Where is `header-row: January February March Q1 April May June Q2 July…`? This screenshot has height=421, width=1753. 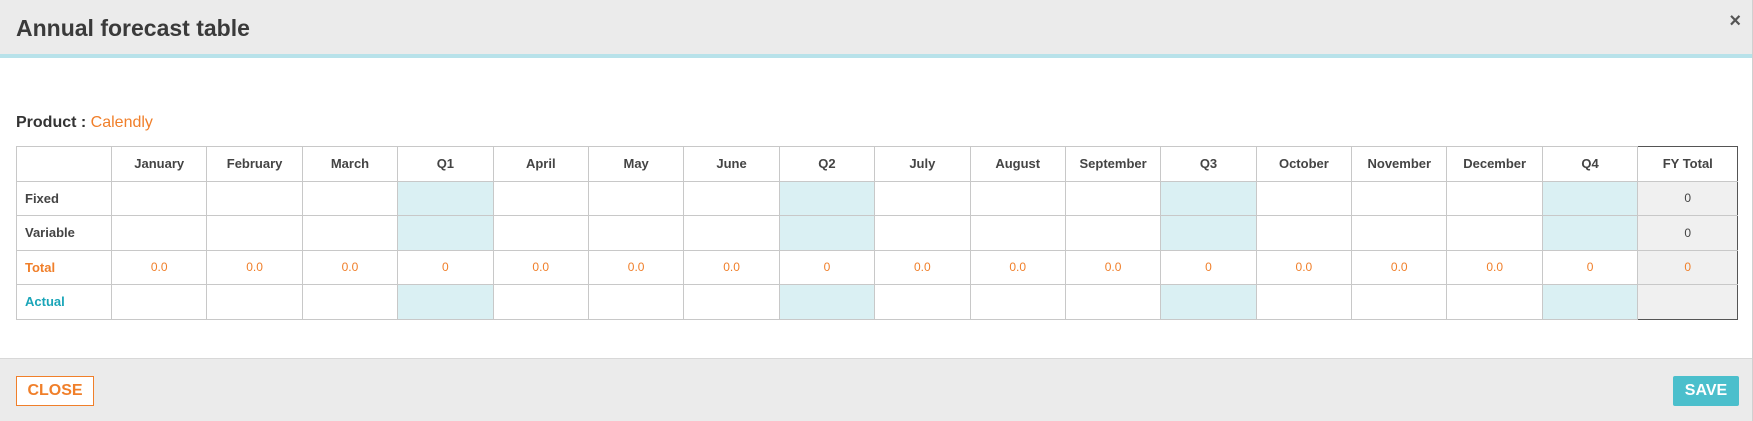 header-row: January February March Q1 April May June Q2 July… is located at coordinates (877, 164).